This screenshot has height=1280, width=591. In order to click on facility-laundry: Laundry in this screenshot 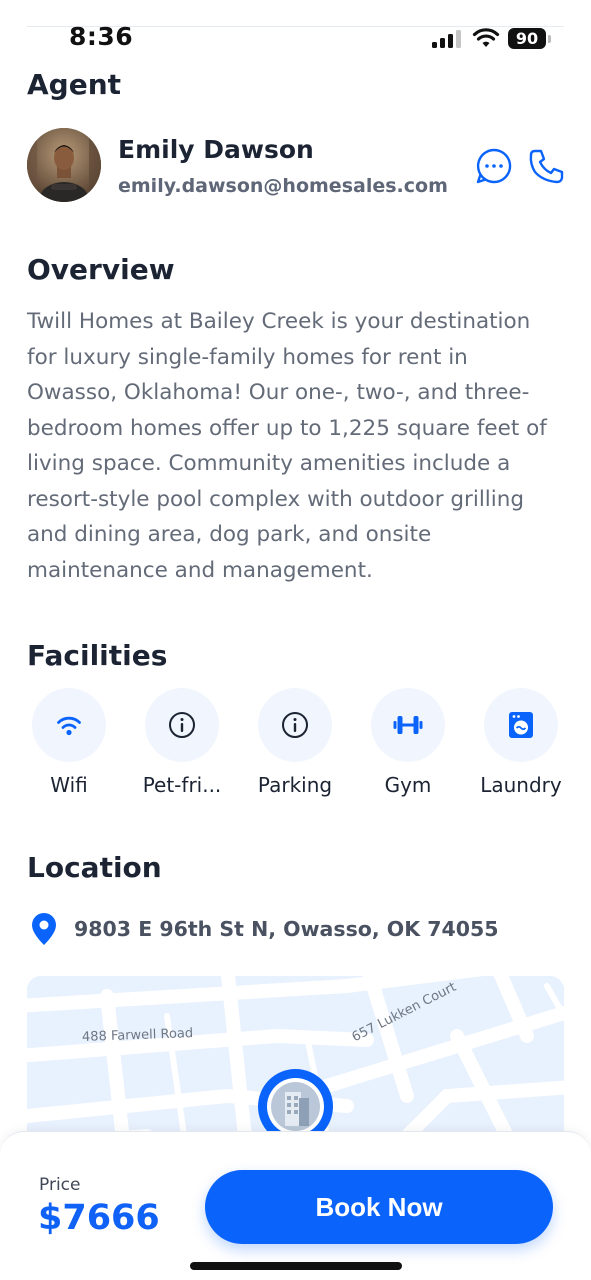, I will do `click(521, 748)`.